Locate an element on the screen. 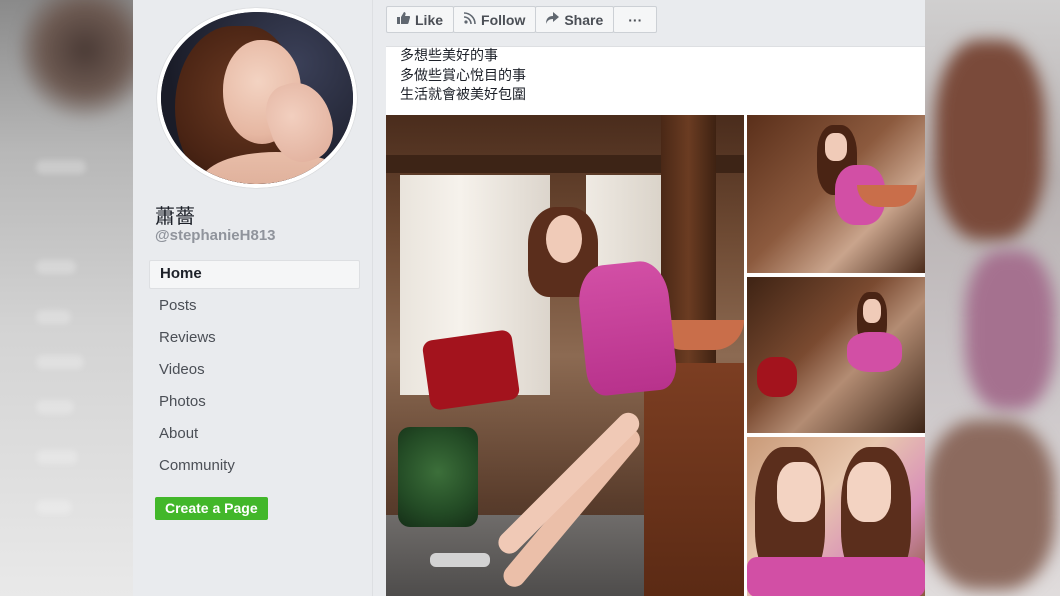 Image resolution: width=1060 pixels, height=596 pixels. nav-item-about: About is located at coordinates (254, 436).